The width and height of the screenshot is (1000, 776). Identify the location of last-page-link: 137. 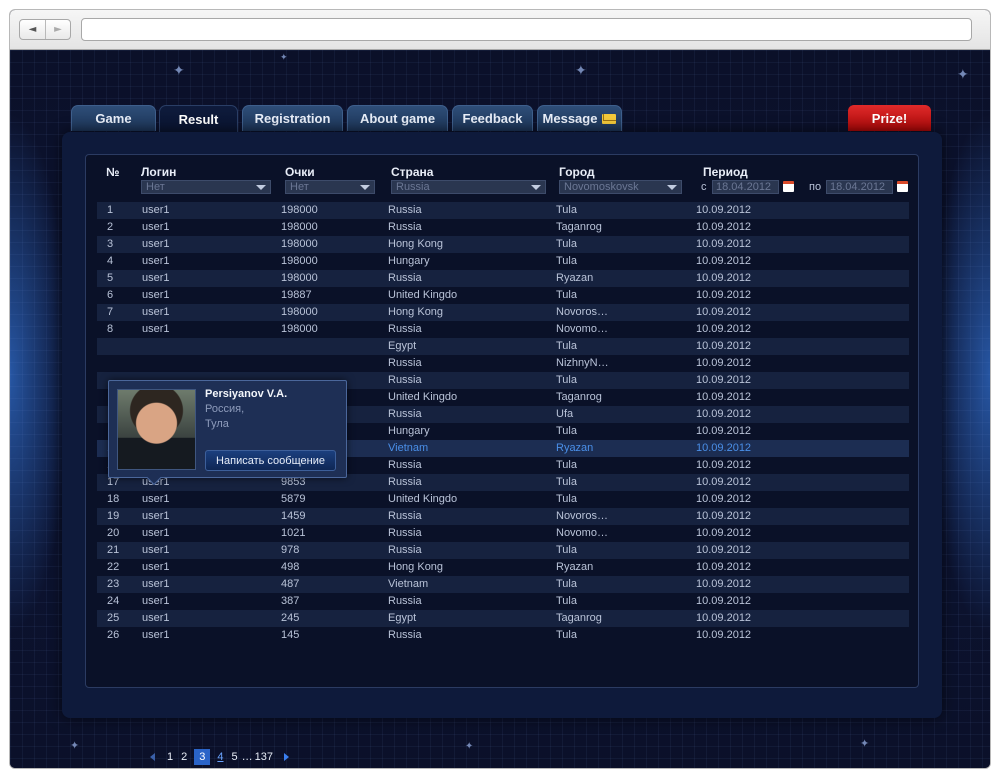
(264, 757).